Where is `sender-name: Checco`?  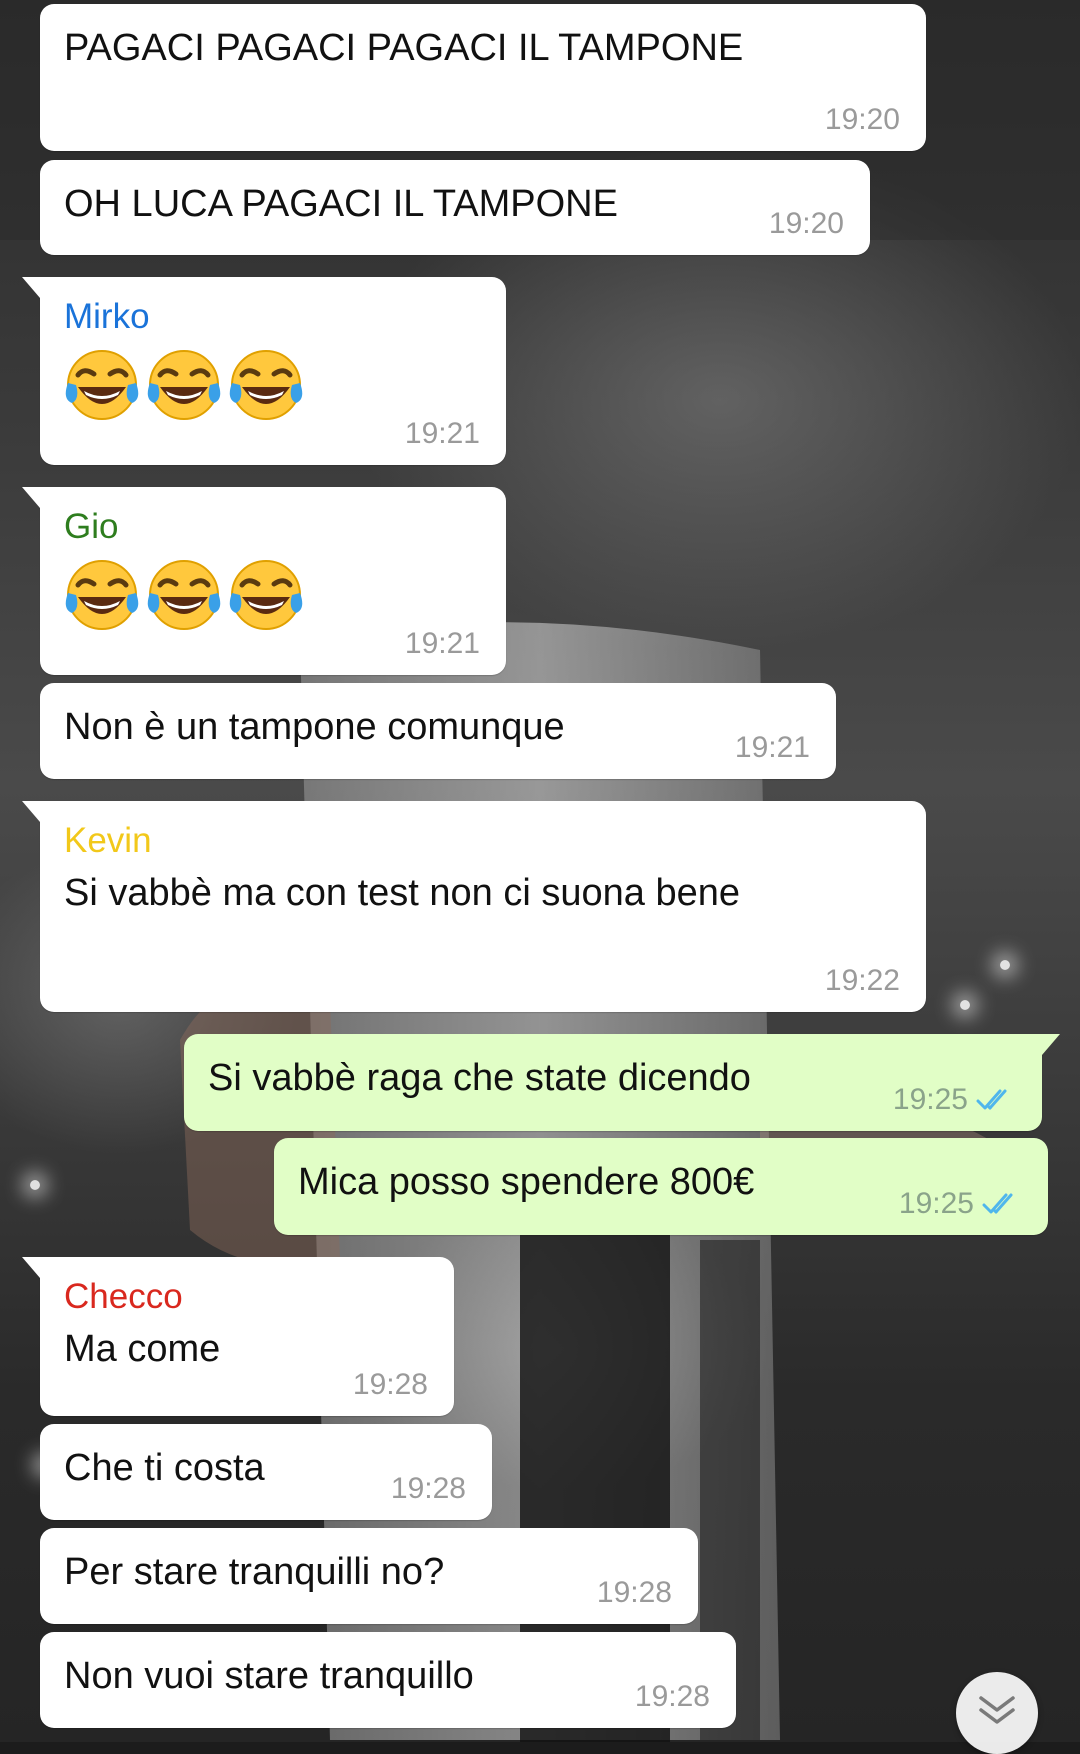
sender-name: Checco is located at coordinates (247, 1297).